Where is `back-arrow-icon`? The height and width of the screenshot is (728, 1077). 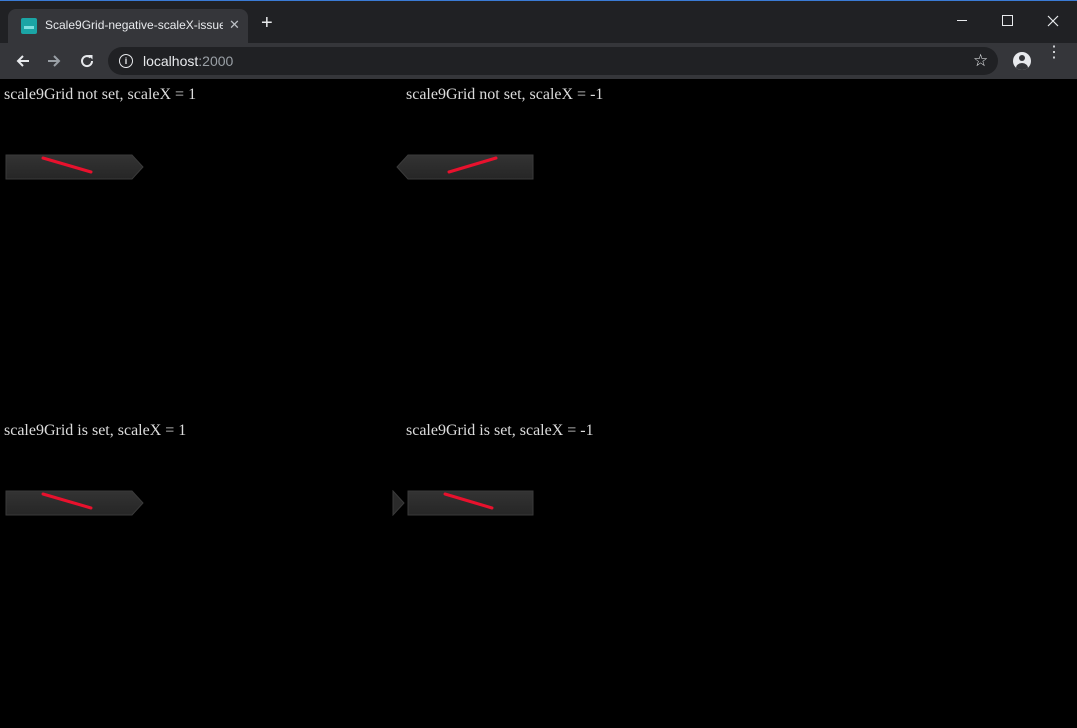
back-arrow-icon is located at coordinates (22, 61).